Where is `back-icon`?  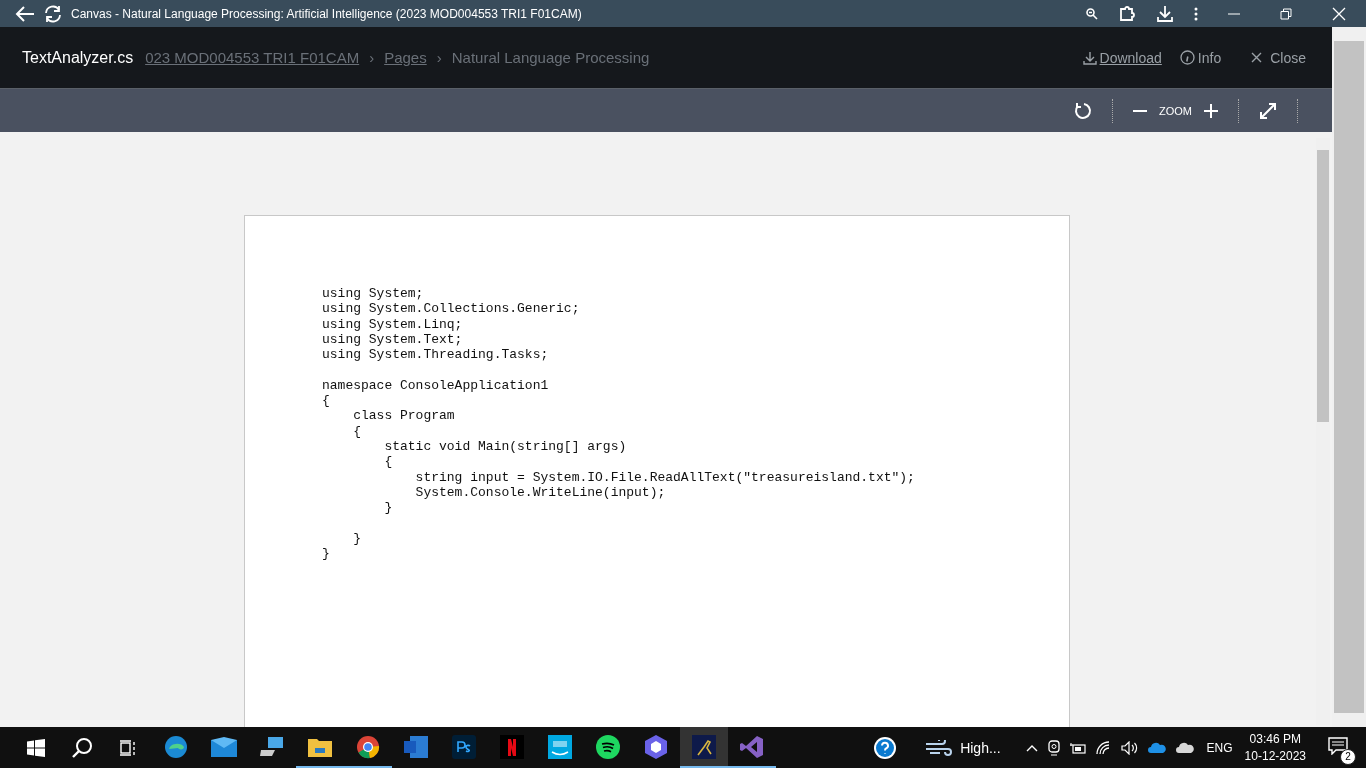
back-icon is located at coordinates (25, 13).